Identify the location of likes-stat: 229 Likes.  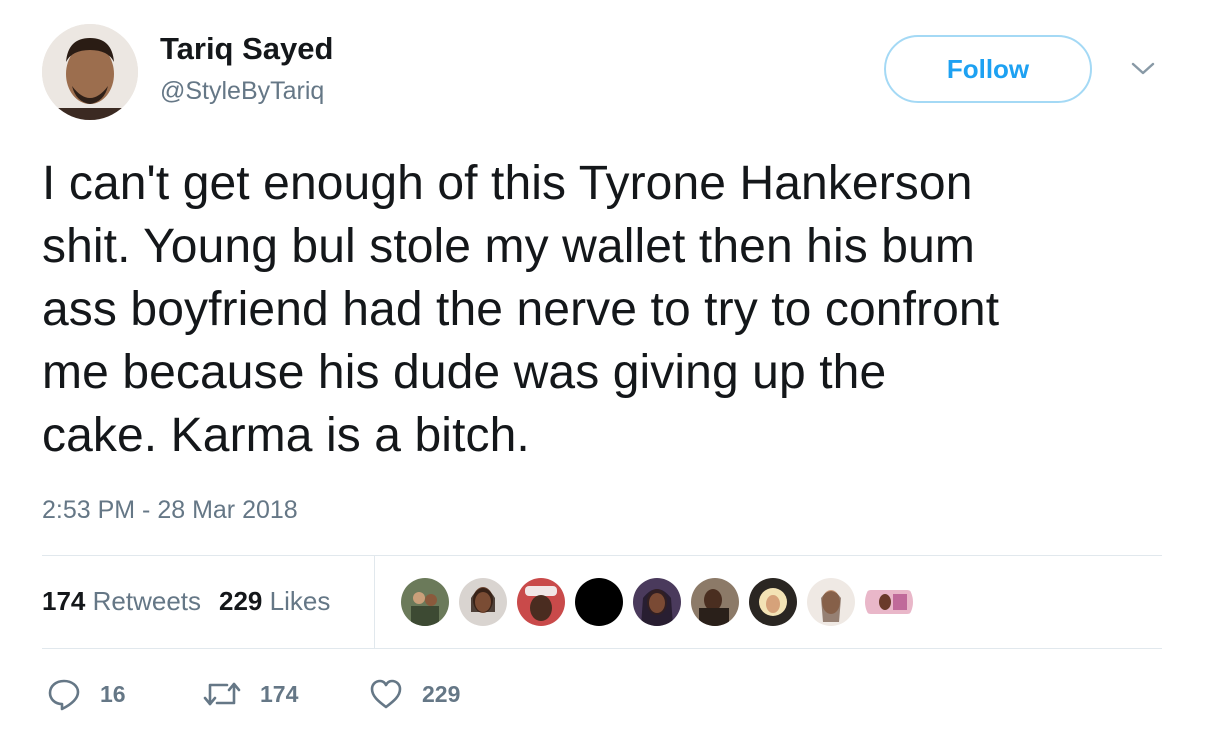
(274, 601).